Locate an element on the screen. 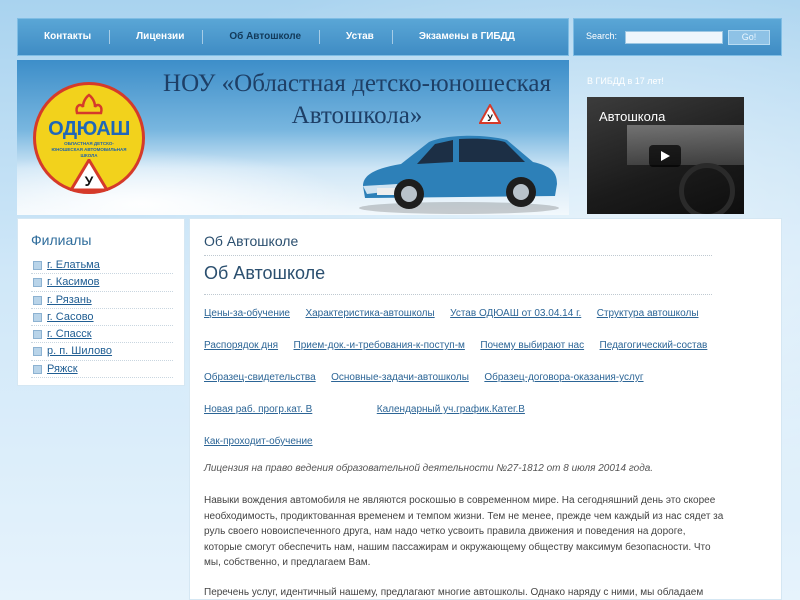 This screenshot has width=800, height=600. nav-item-exams: Экзамены в ГИБДД is located at coordinates (463, 37).